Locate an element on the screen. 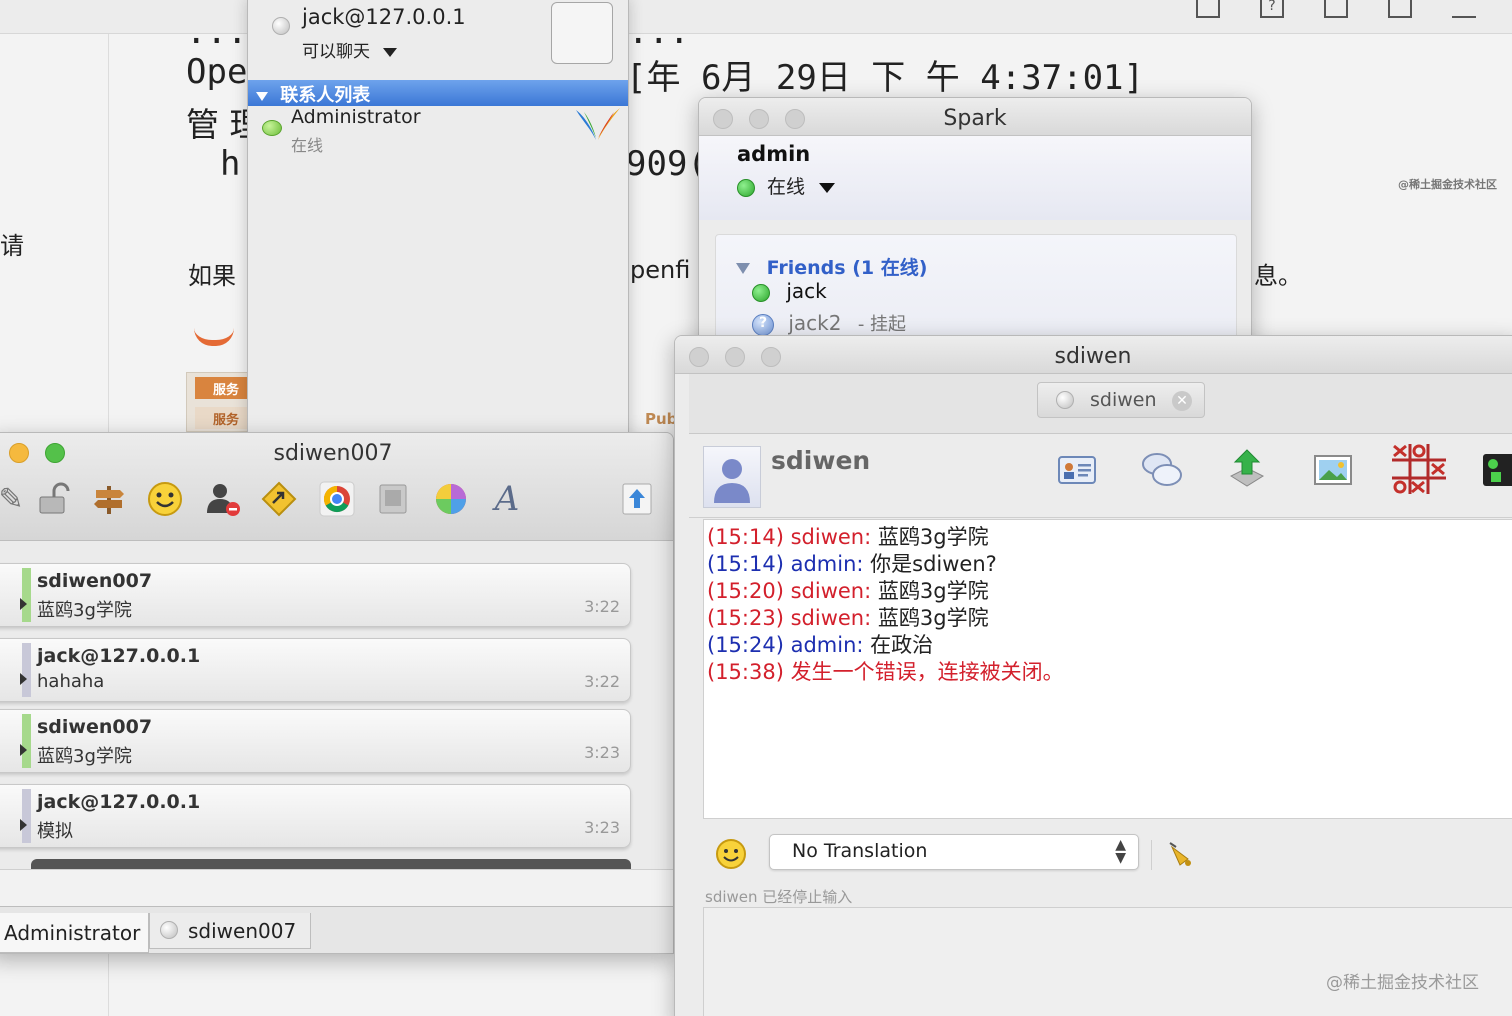 The width and height of the screenshot is (1512, 1016). chat-time: (15:20) is located at coordinates (745, 591).